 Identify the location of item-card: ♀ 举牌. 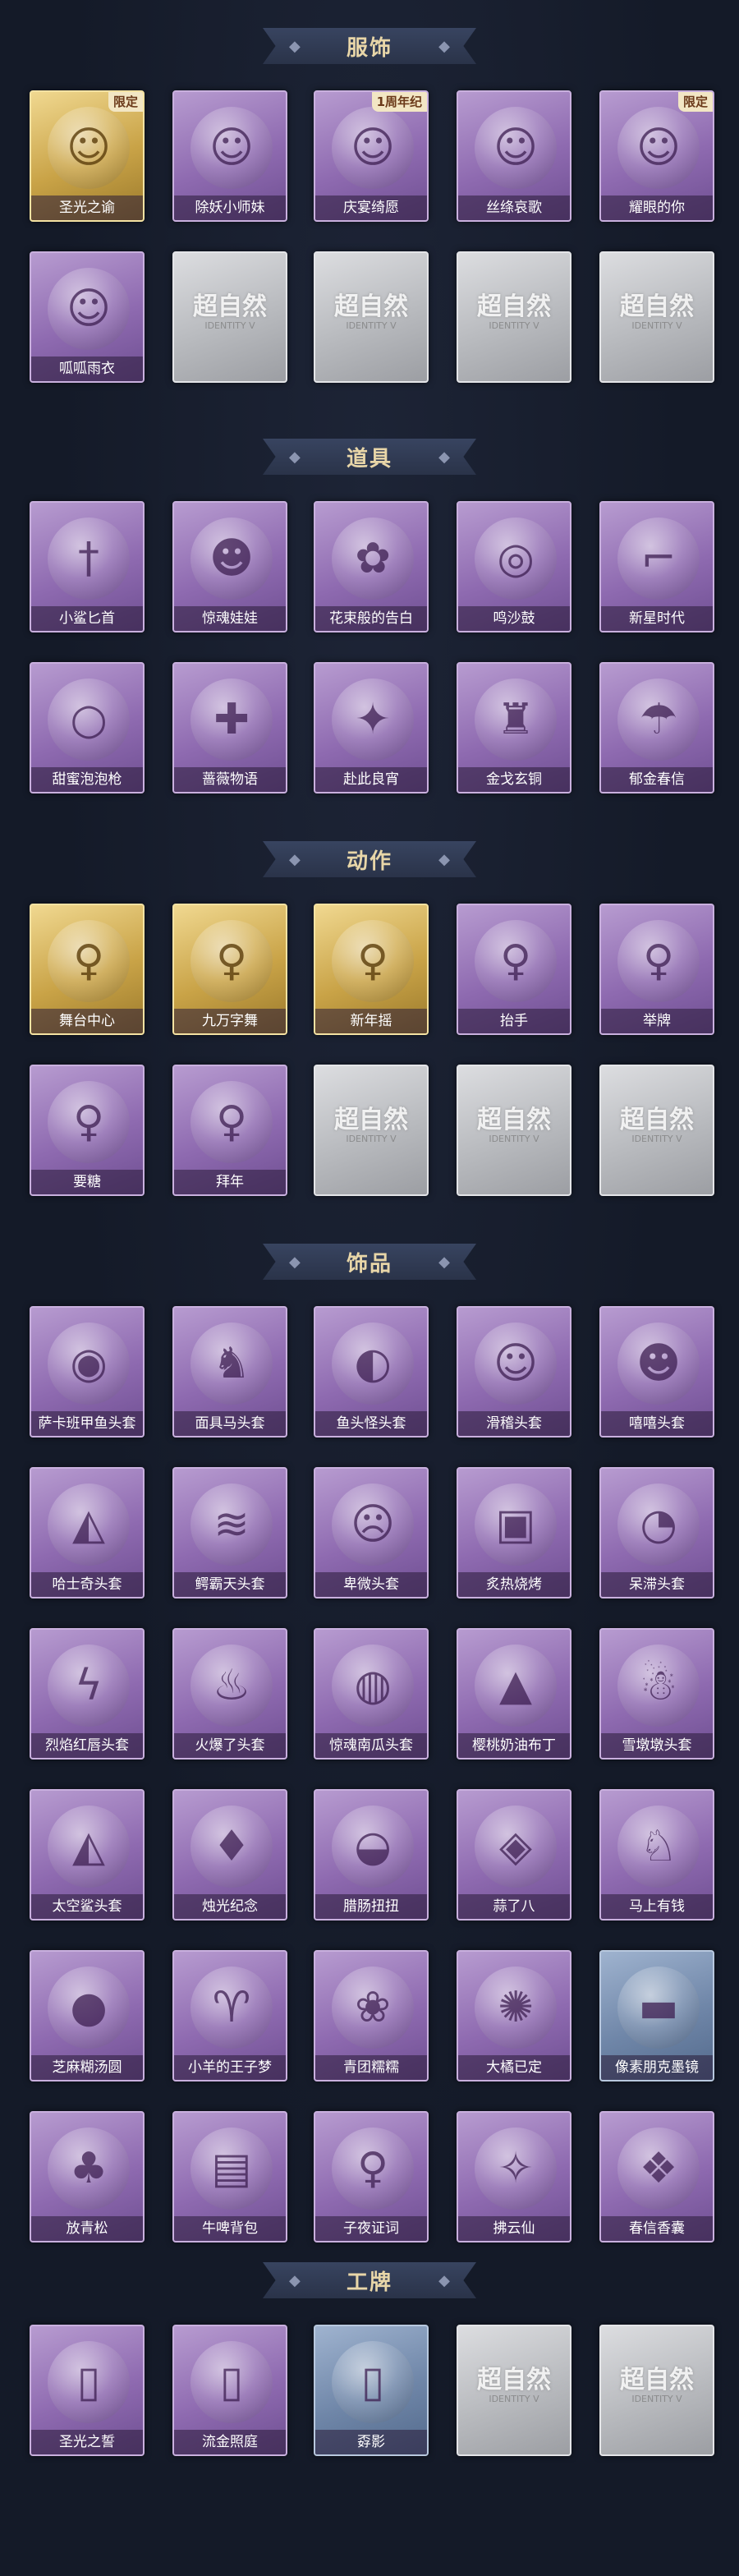
(656, 969).